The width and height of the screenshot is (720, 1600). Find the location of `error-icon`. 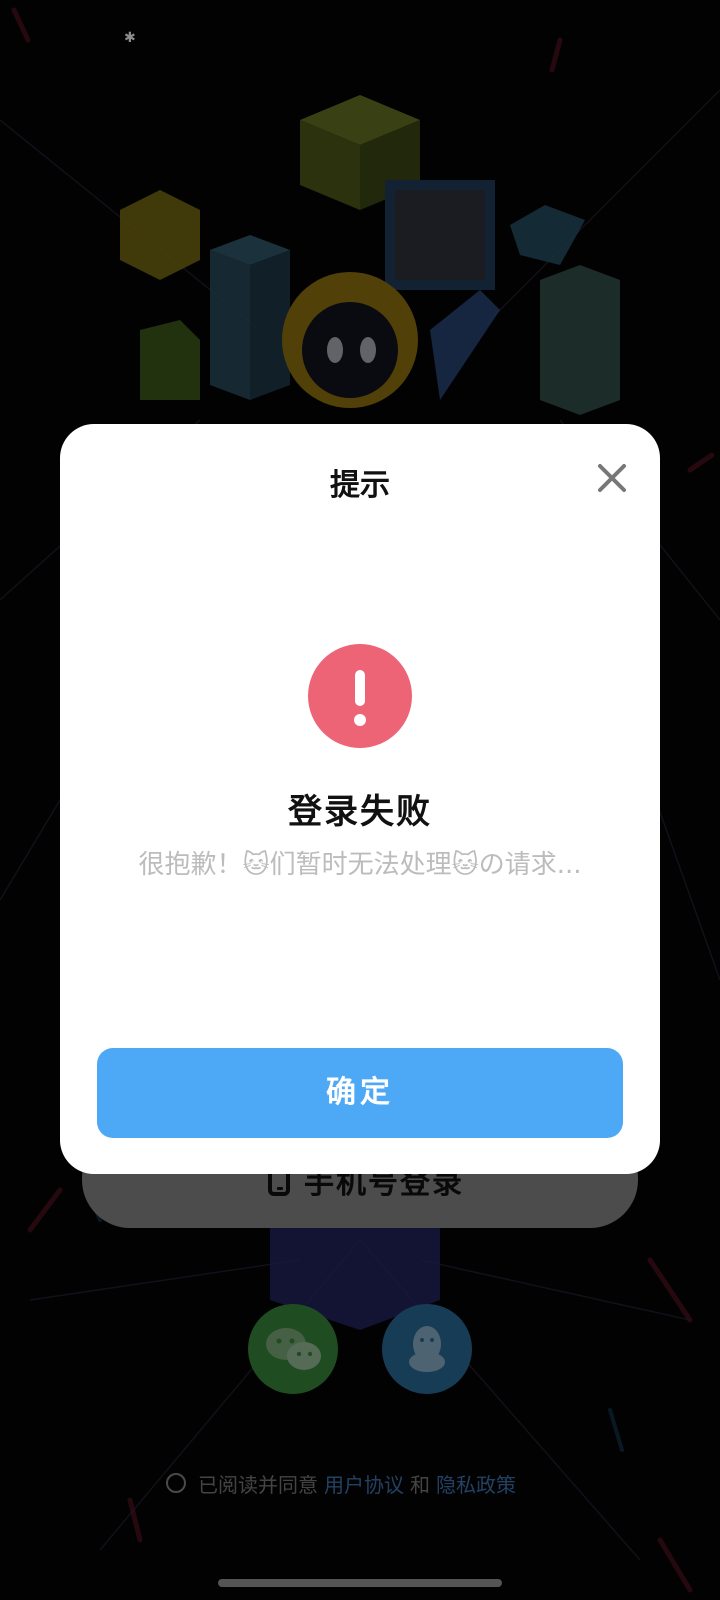

error-icon is located at coordinates (360, 696).